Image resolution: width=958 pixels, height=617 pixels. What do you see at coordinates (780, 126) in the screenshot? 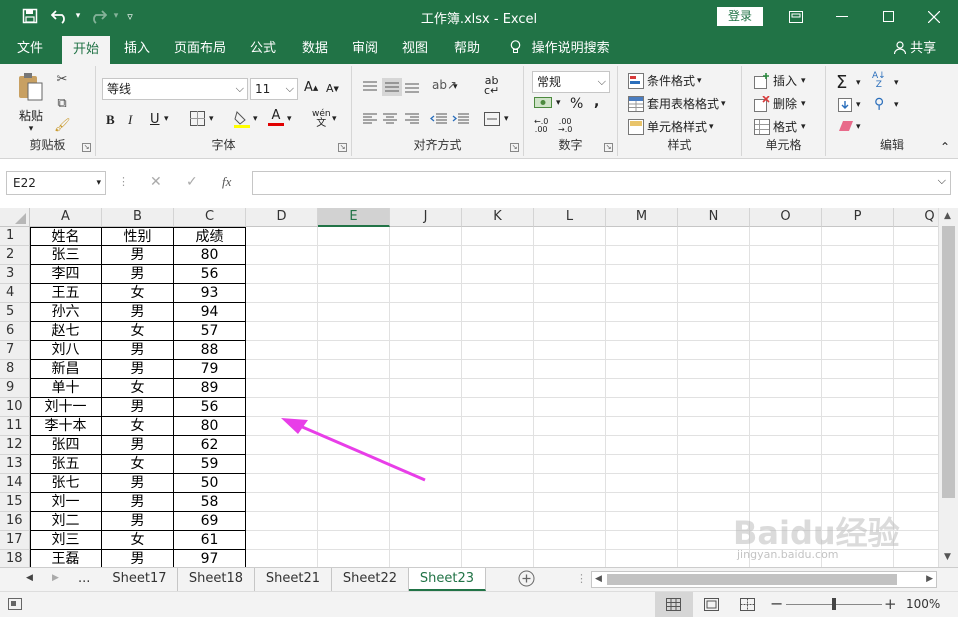
I see `format-cells-button: 格式 ▾` at bounding box center [780, 126].